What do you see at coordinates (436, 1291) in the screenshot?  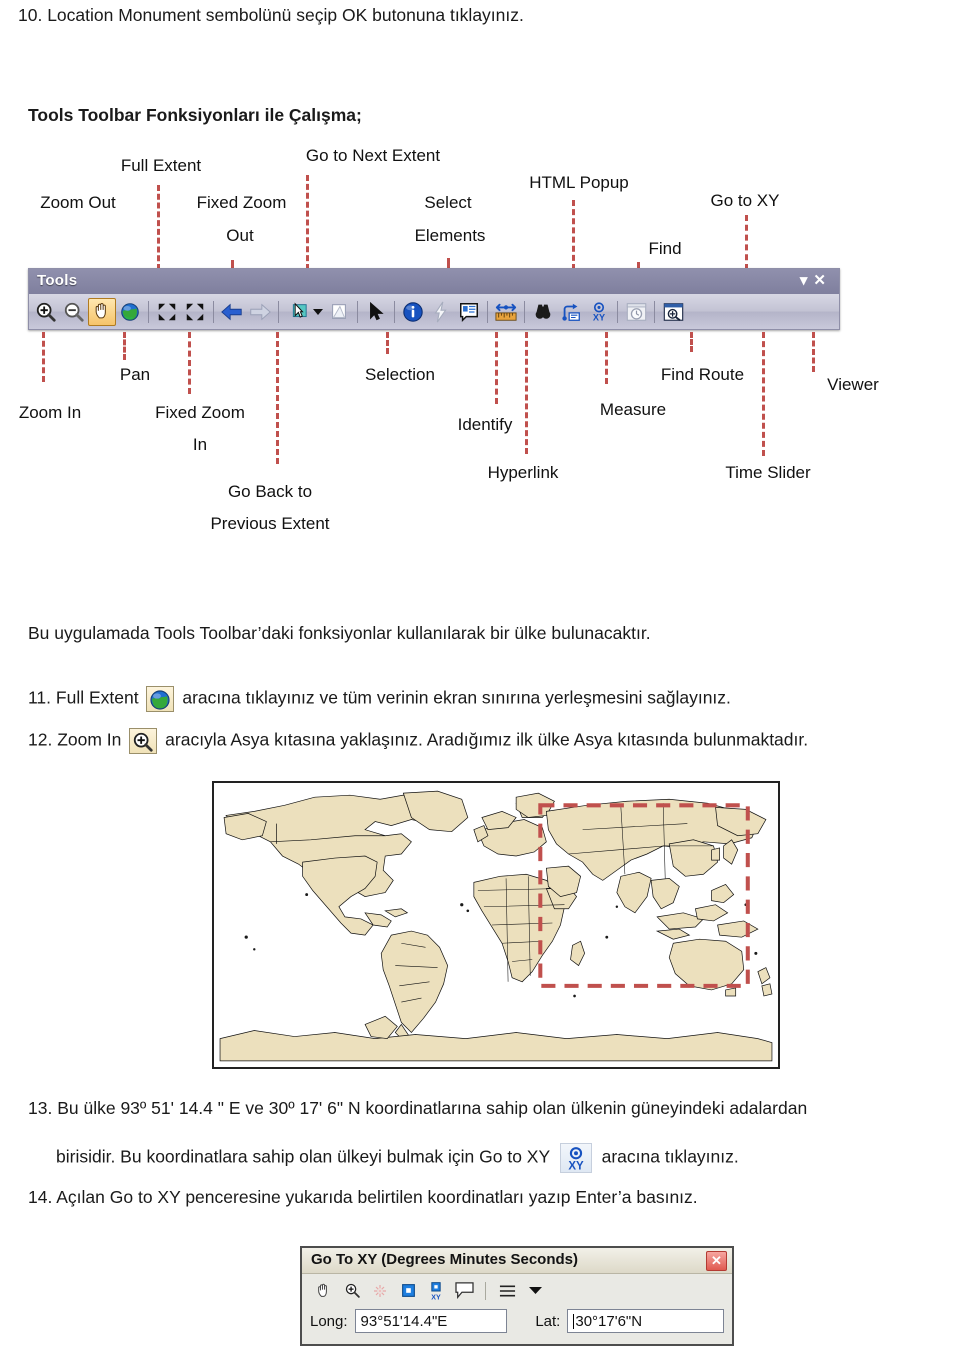 I see `add-labeled-point-icon: XY` at bounding box center [436, 1291].